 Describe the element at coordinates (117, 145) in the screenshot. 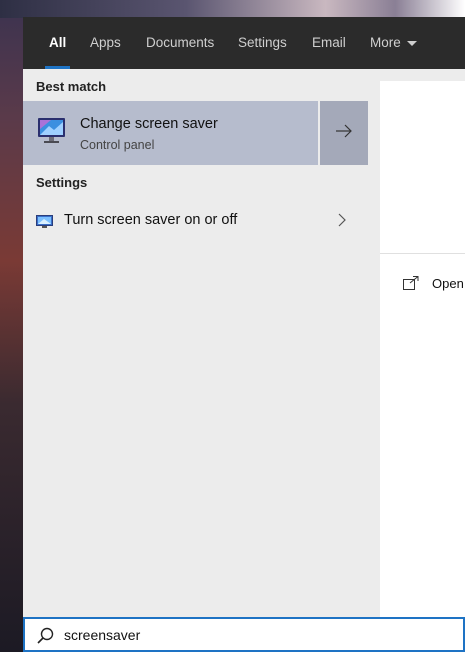

I see `best-match-subtitle: Control panel` at that location.